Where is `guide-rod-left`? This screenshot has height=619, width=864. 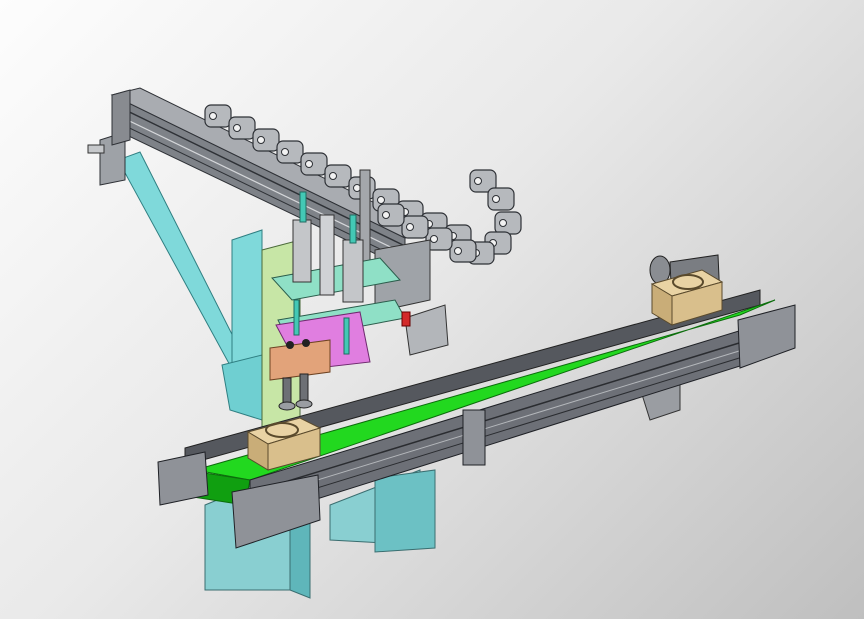
guide-rod-left is located at coordinates (296, 317).